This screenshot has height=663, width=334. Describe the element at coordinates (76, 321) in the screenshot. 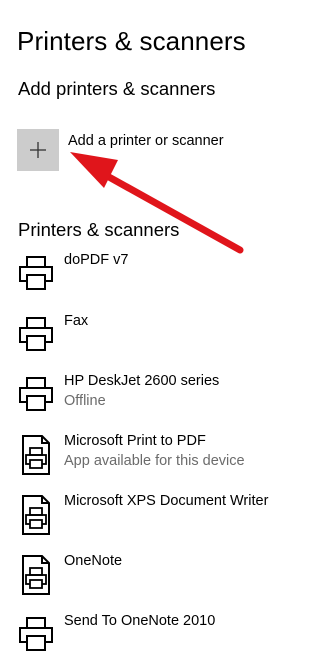

I see `printer-name: Fax` at that location.